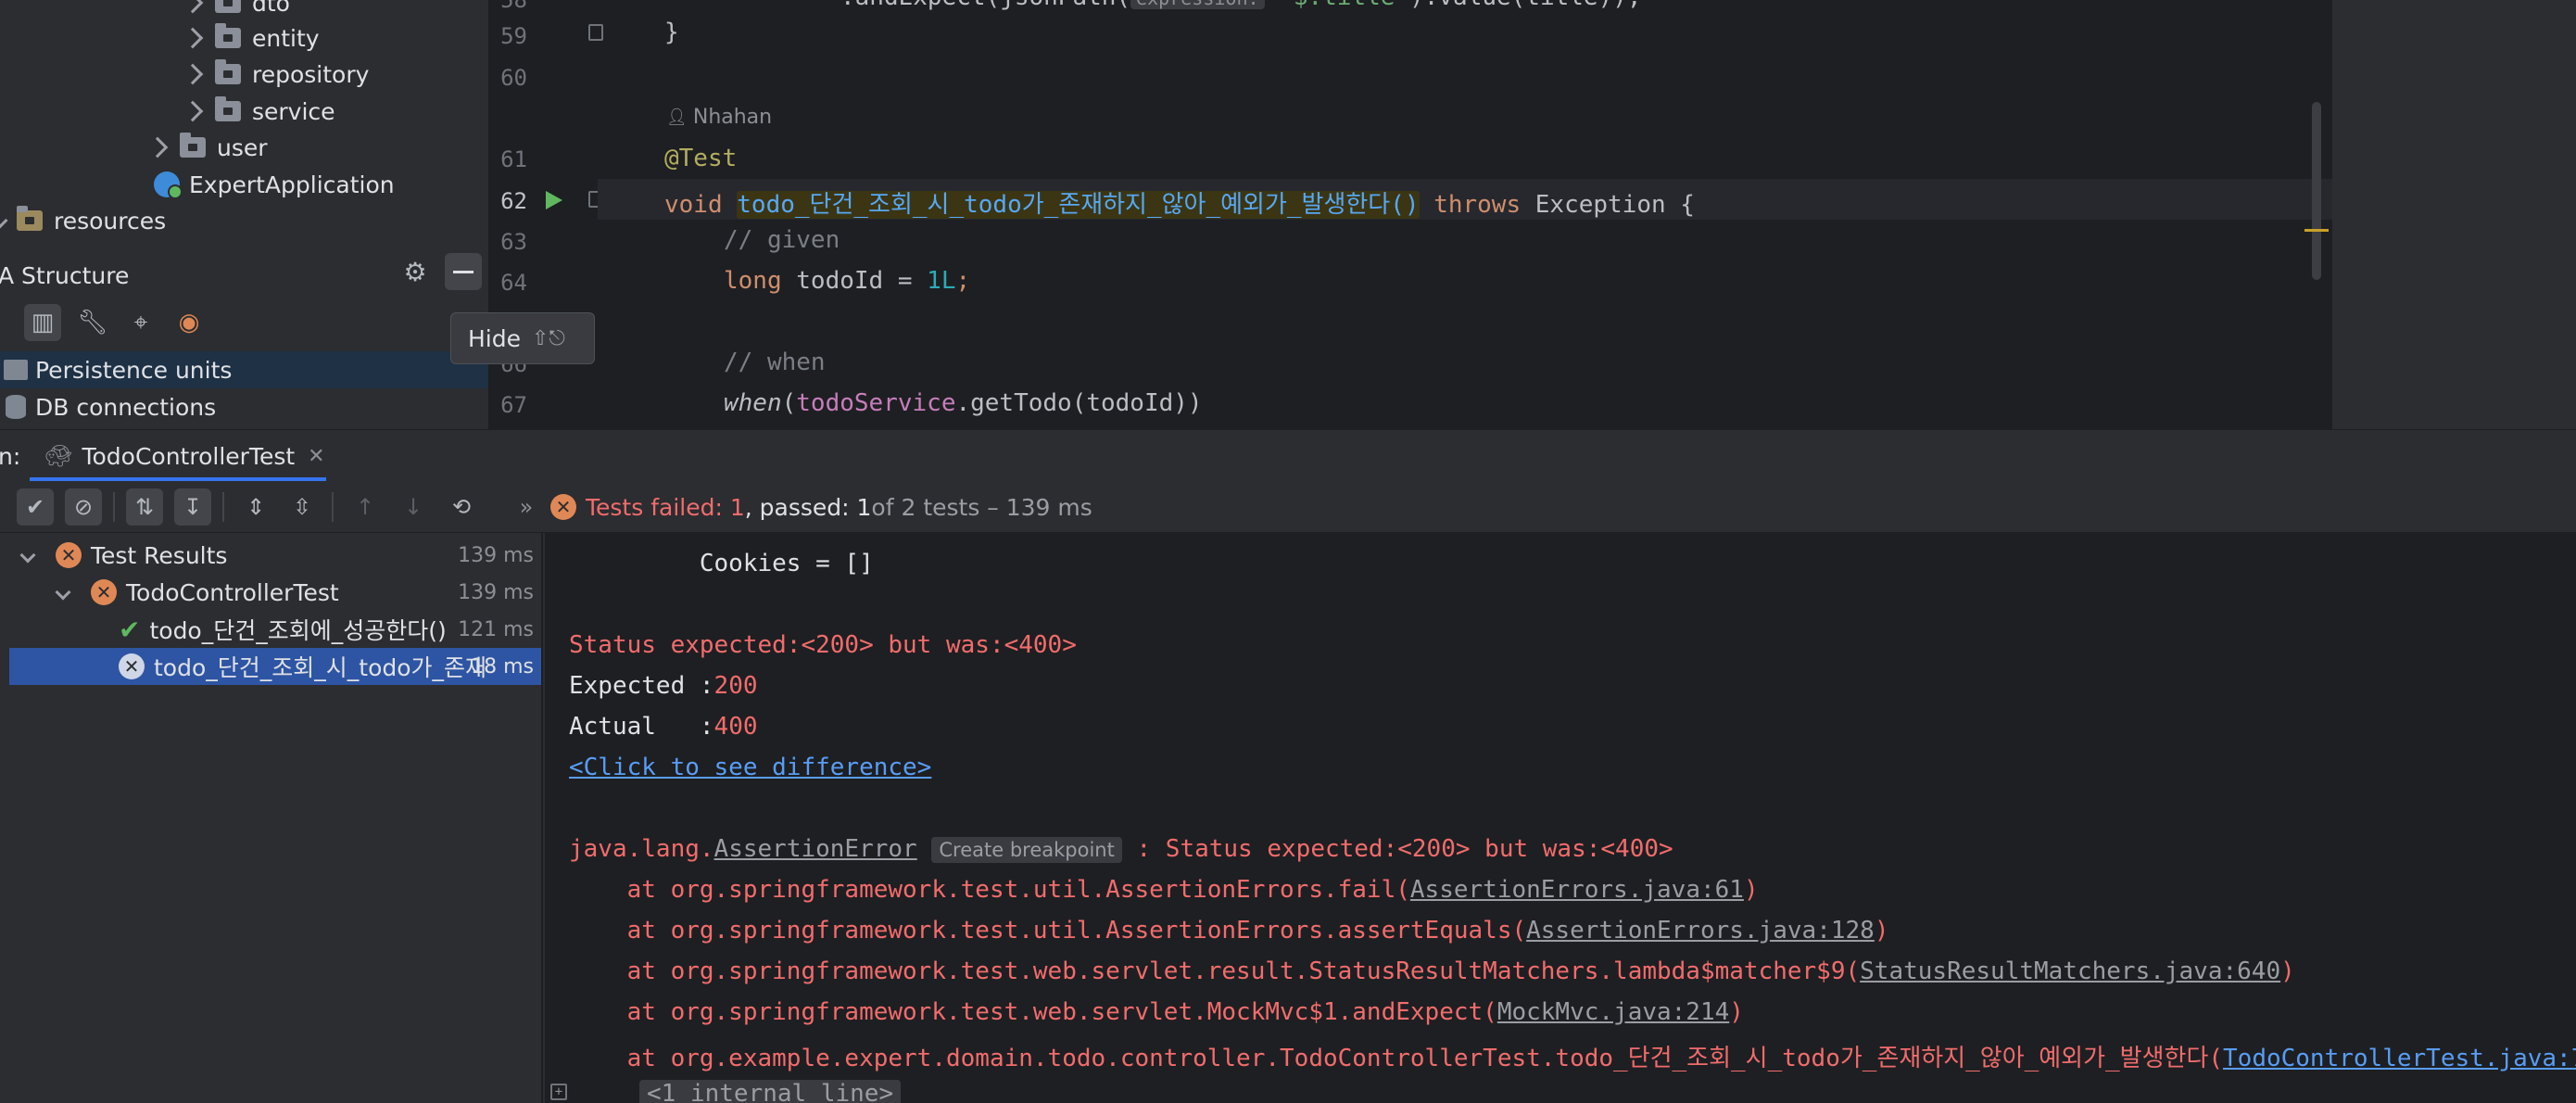 The width and height of the screenshot is (2576, 1103). Describe the element at coordinates (16, 370) in the screenshot. I see `persistence-icon` at that location.